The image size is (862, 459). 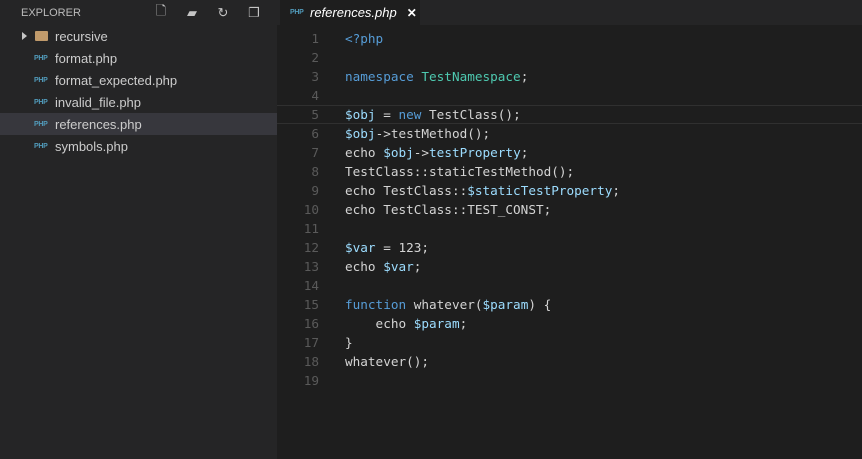 What do you see at coordinates (311, 247) in the screenshot?
I see `line-number: 12` at bounding box center [311, 247].